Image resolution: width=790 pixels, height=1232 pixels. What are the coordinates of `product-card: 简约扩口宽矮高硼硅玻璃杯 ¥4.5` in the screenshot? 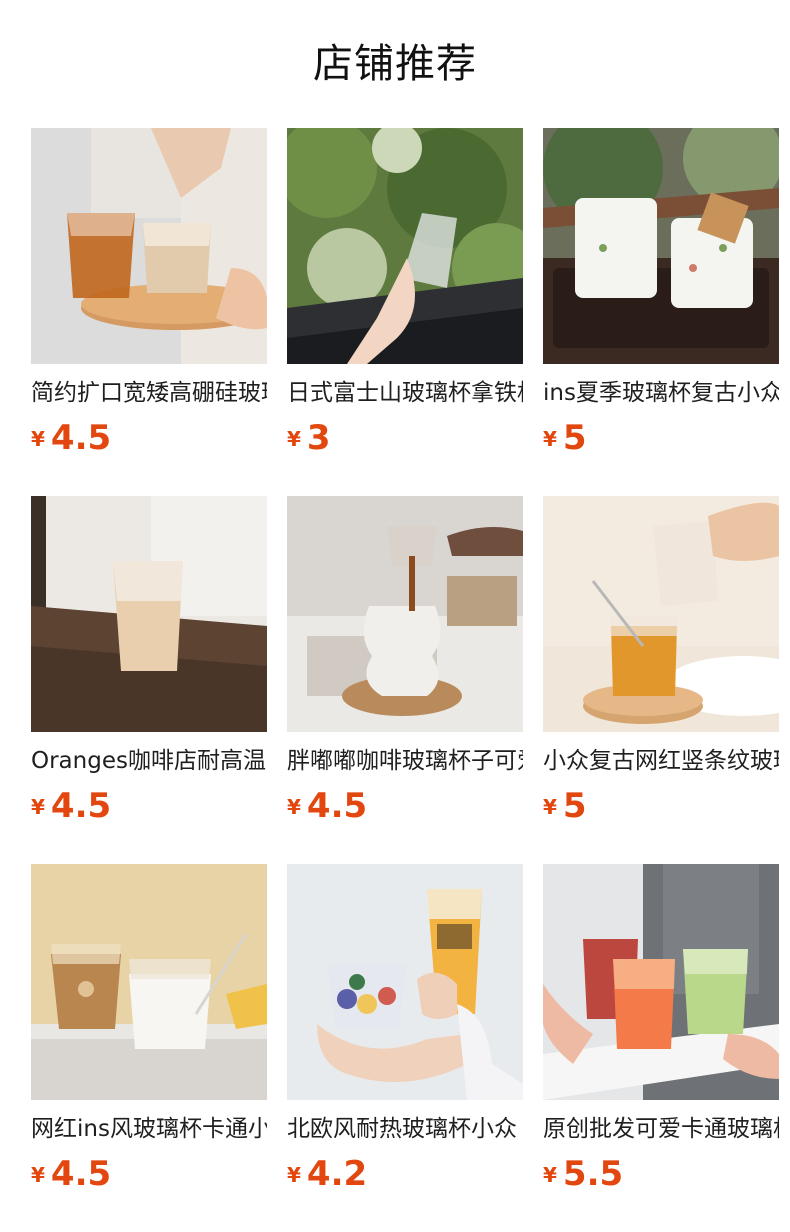 It's located at (149, 312).